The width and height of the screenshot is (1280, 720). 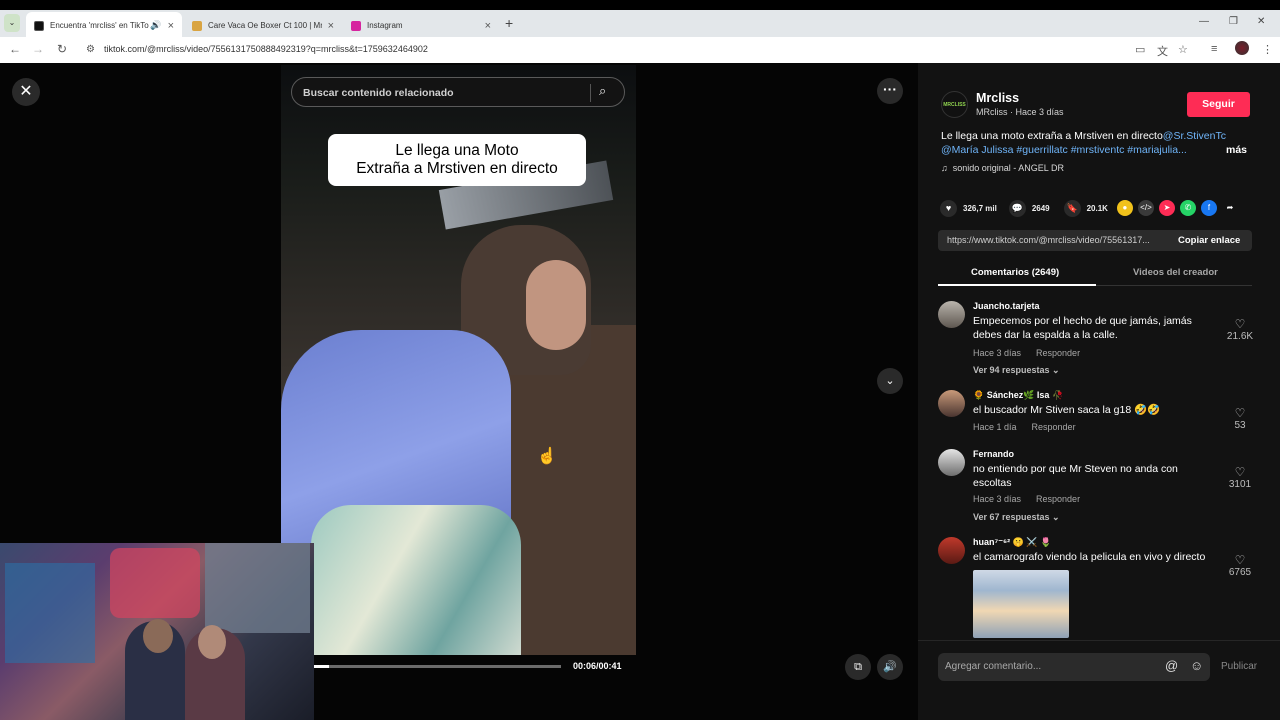 I want to click on view-replies-button: Ver 67 respuestas ⌄, so click(x=1016, y=517).